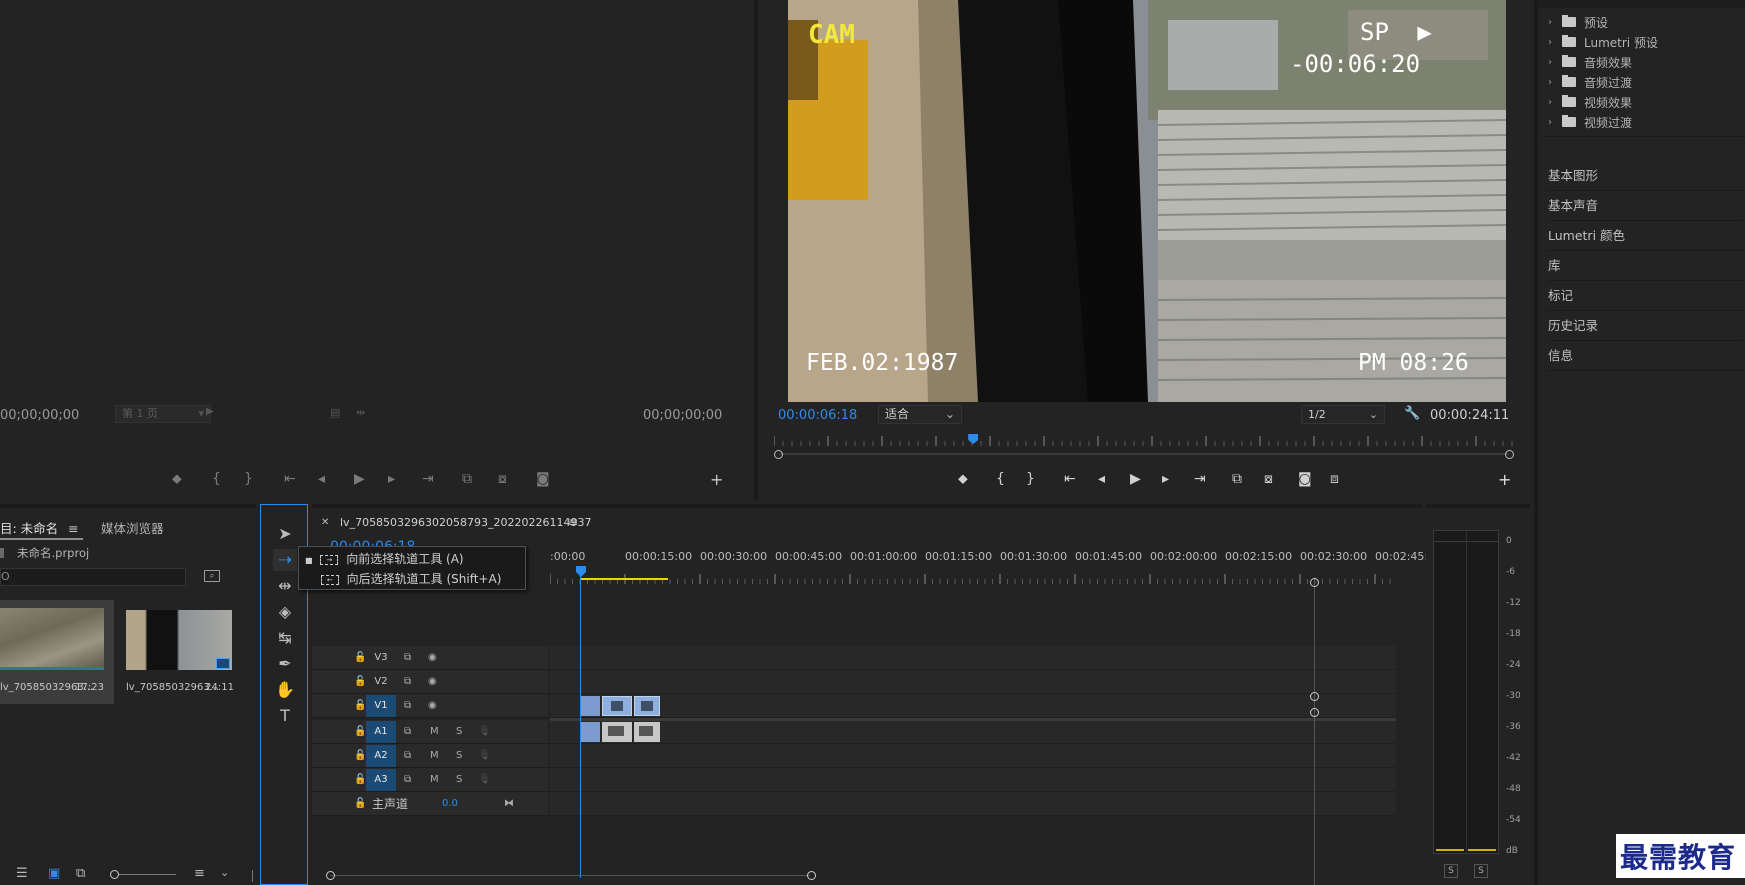  What do you see at coordinates (285, 612) in the screenshot?
I see `razor-tool-icon: ◈` at bounding box center [285, 612].